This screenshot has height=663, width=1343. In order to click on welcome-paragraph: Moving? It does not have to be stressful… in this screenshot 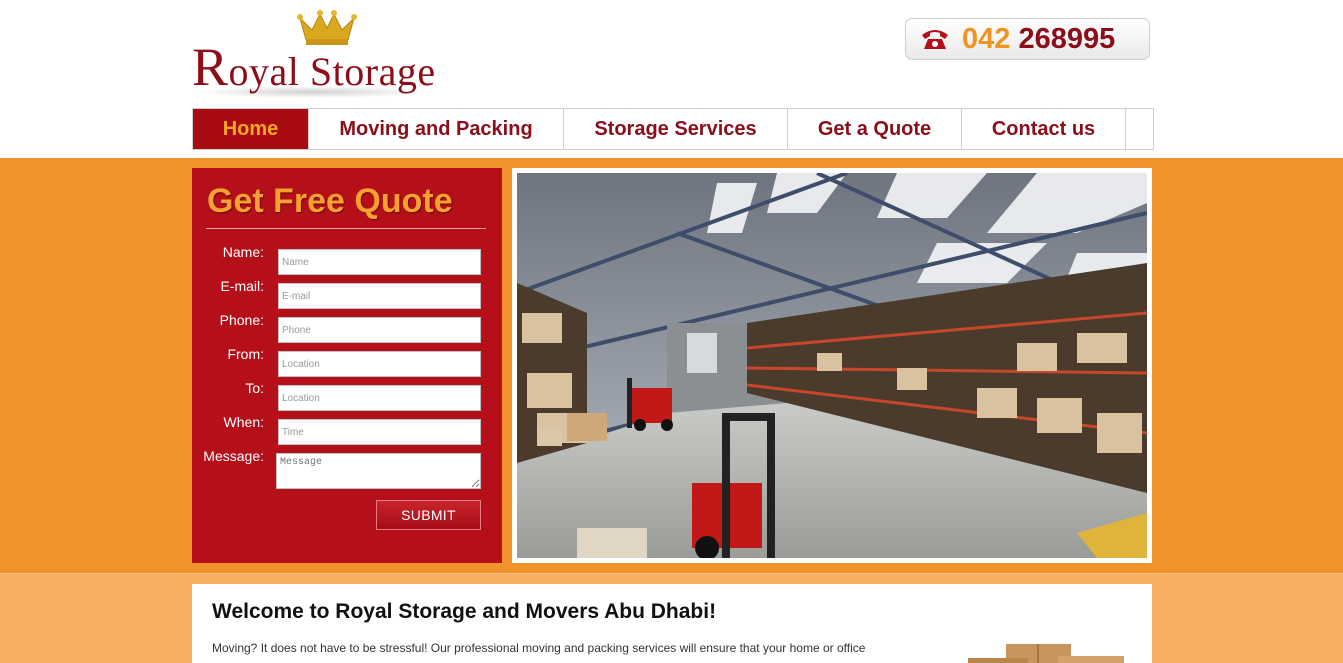, I will do `click(539, 648)`.